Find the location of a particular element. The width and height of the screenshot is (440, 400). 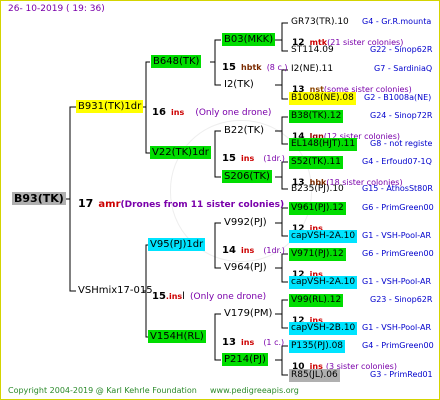

gen4-queen-6: EL148(HJT).11 is located at coordinates (323, 144).